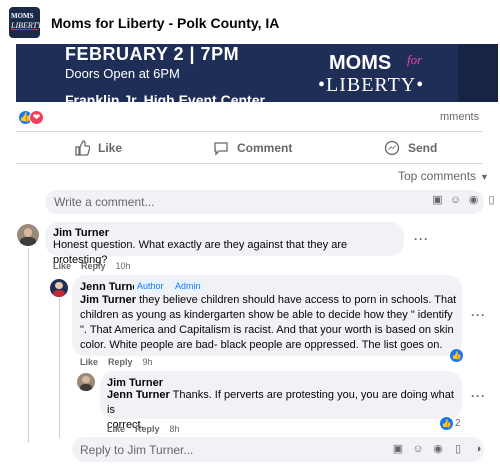 The image size is (500, 468). I want to click on comment-meta: Like Reply 10h, so click(92, 266).